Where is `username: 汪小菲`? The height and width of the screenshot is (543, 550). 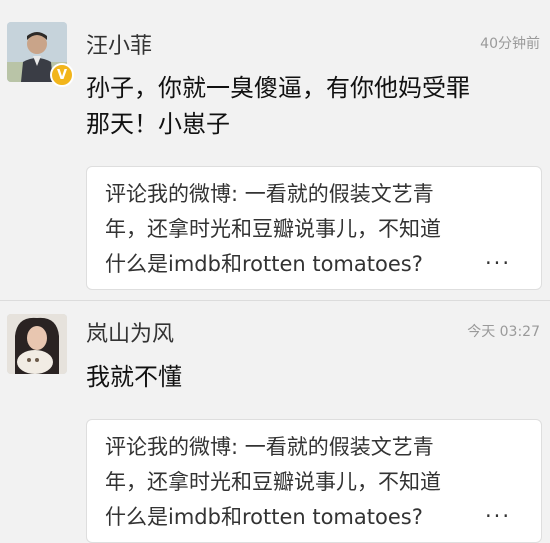
username: 汪小菲 is located at coordinates (119, 44).